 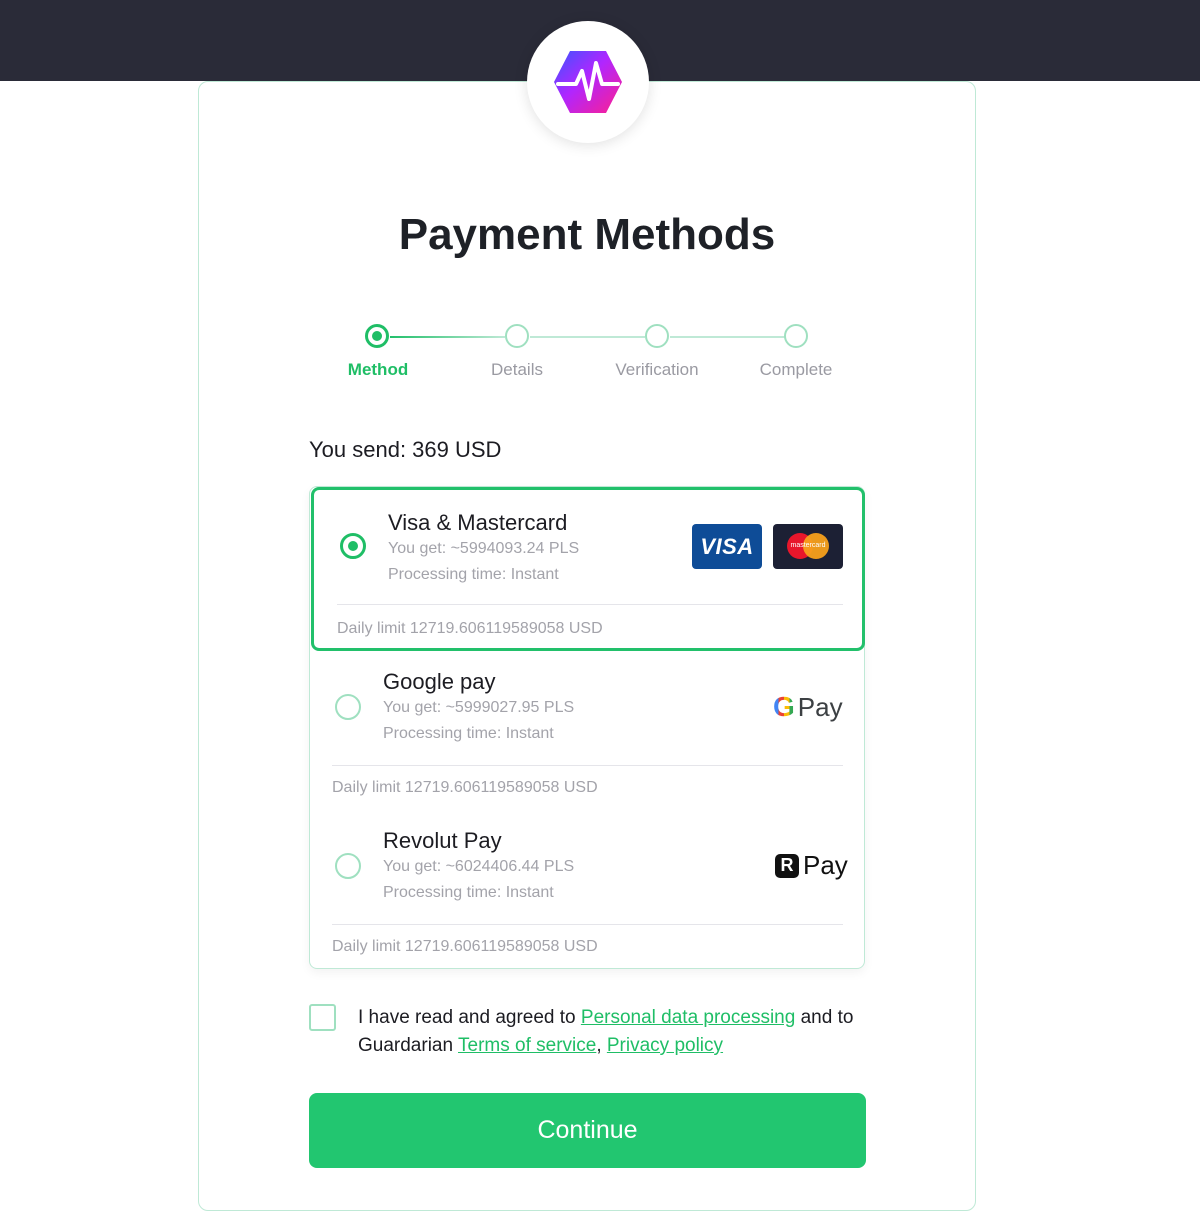 What do you see at coordinates (479, 866) in the screenshot?
I see `method-you-get: You get: ~6024406.44 PLS` at bounding box center [479, 866].